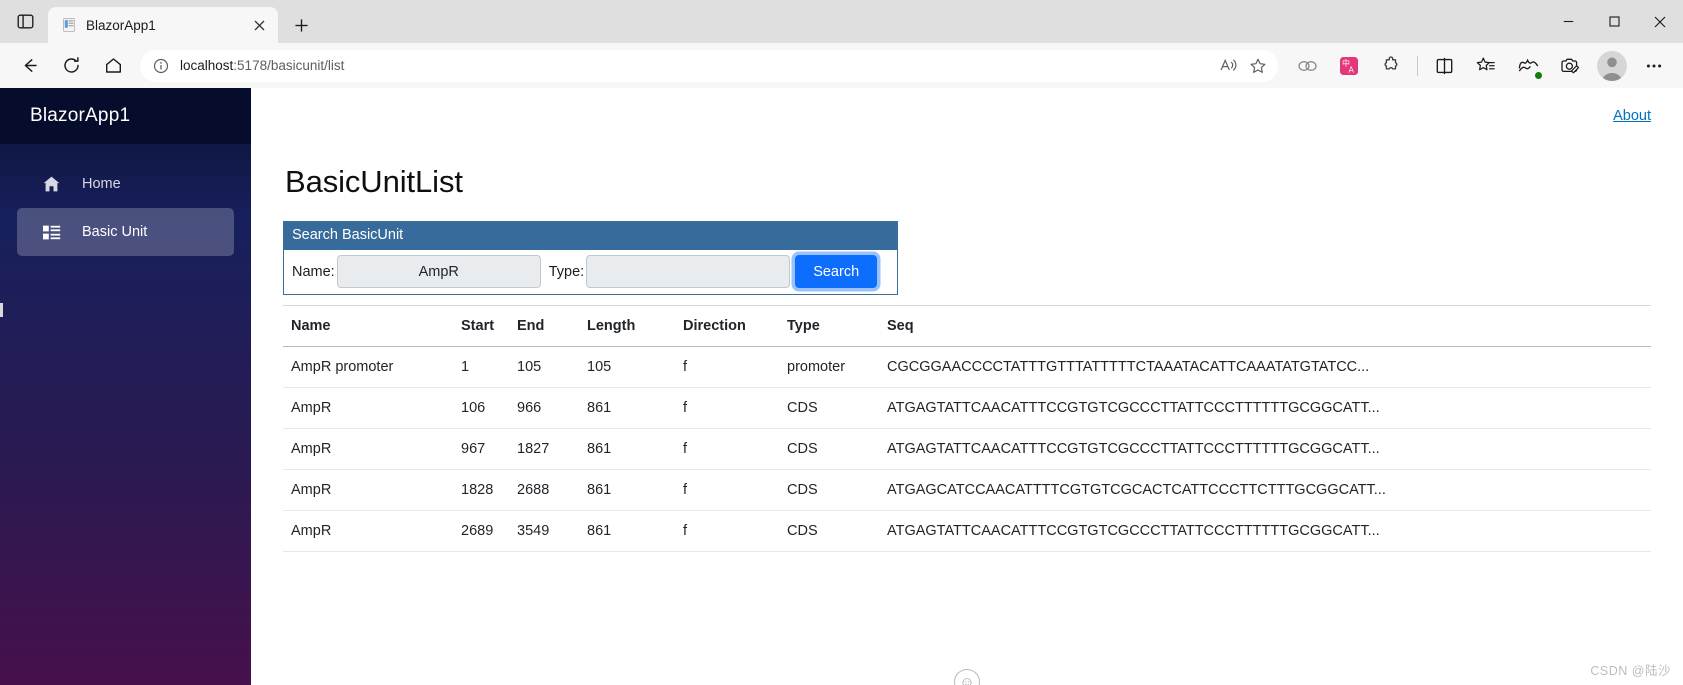 The width and height of the screenshot is (1683, 685). Describe the element at coordinates (688, 272) in the screenshot. I see `type-input` at that location.